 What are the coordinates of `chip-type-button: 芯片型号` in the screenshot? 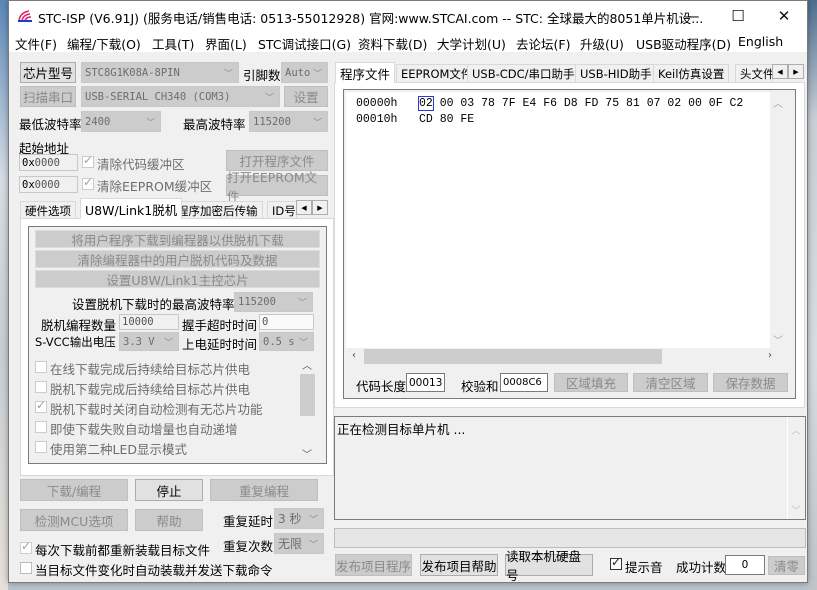 It's located at (48, 72).